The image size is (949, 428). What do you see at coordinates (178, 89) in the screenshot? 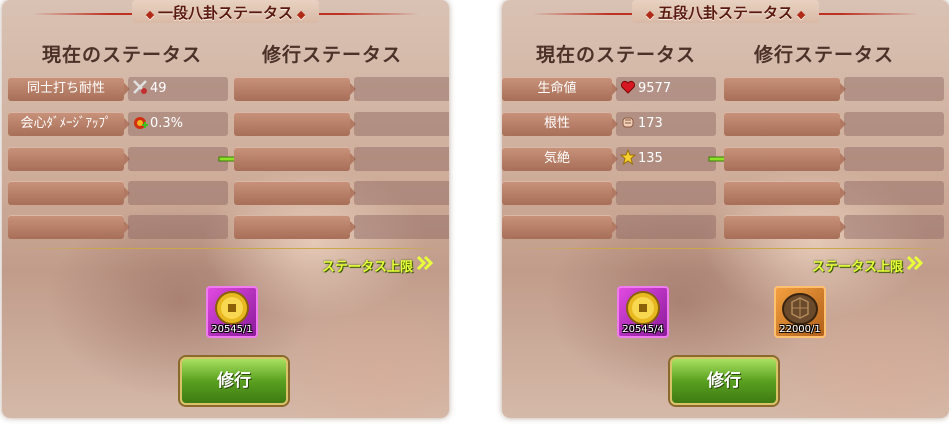
I see `stat-value-box: 49` at bounding box center [178, 89].